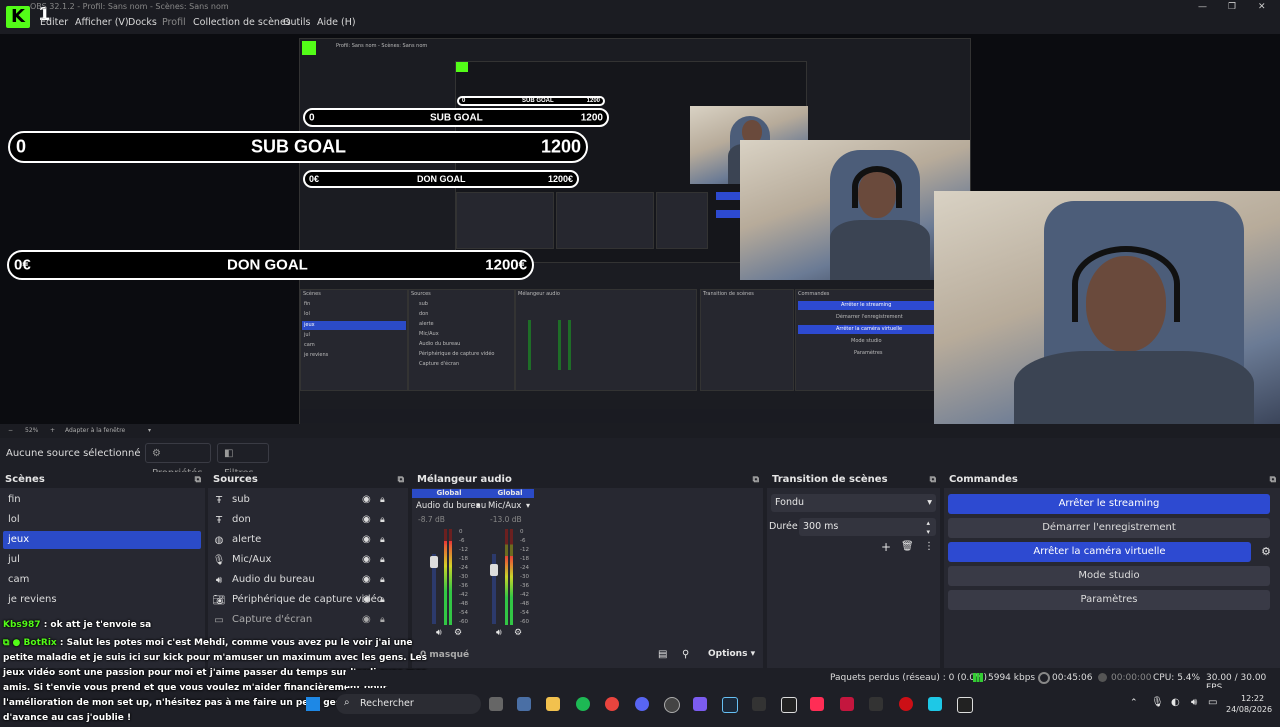 The height and width of the screenshot is (727, 1280). I want to click on scene-item-jeux: jeux, so click(102, 540).